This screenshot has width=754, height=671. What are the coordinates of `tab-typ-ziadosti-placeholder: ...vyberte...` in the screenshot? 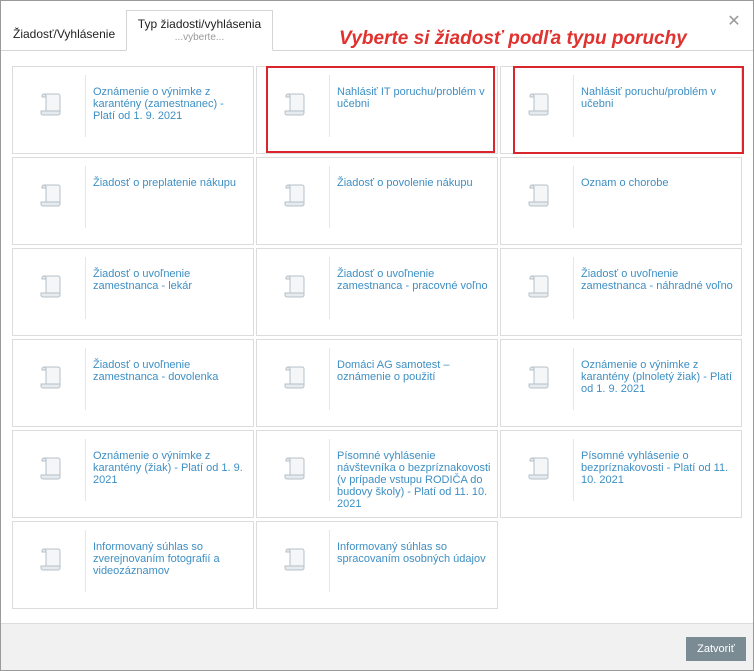 It's located at (199, 37).